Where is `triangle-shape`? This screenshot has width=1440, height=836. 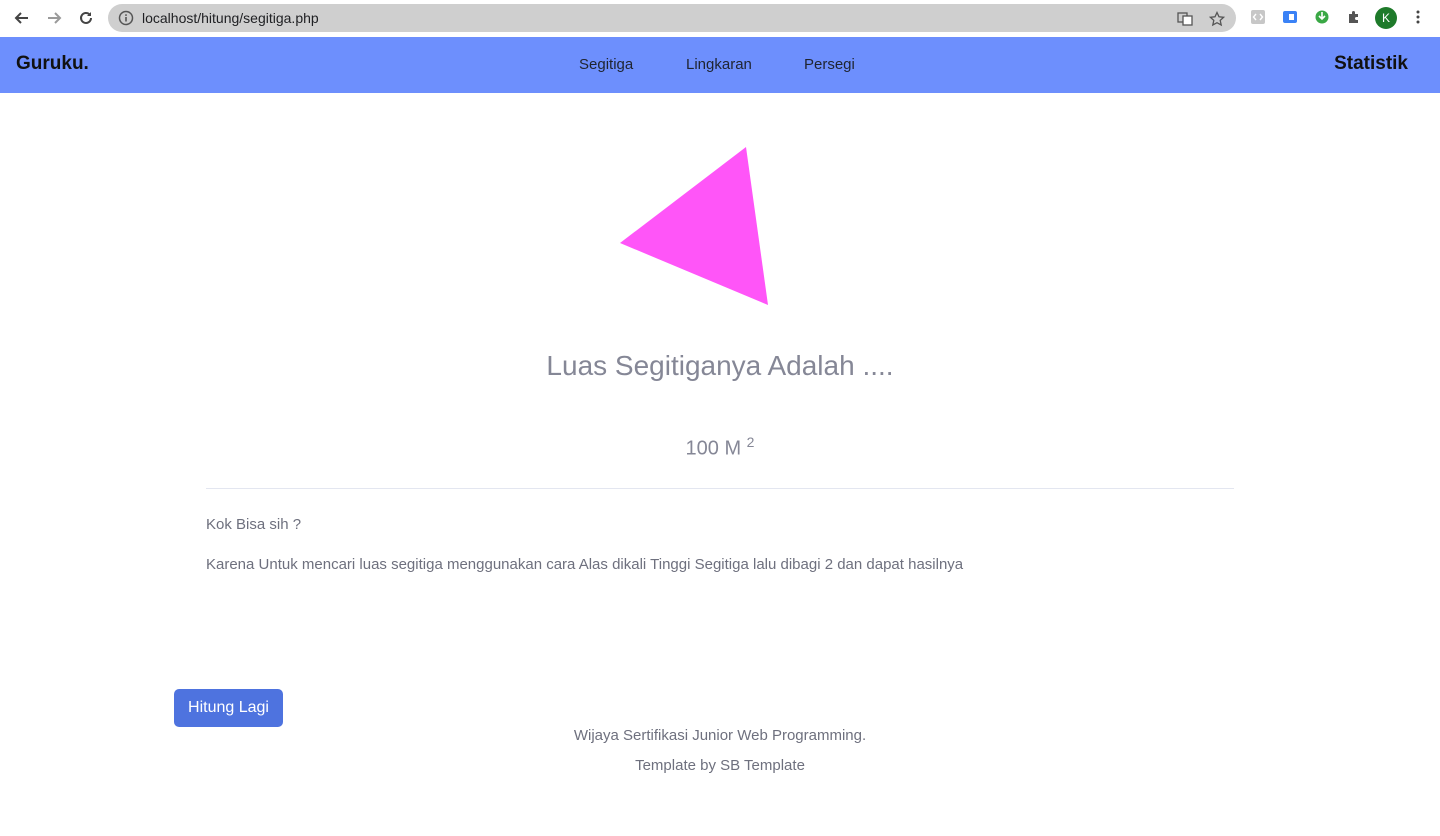 triangle-shape is located at coordinates (694, 226).